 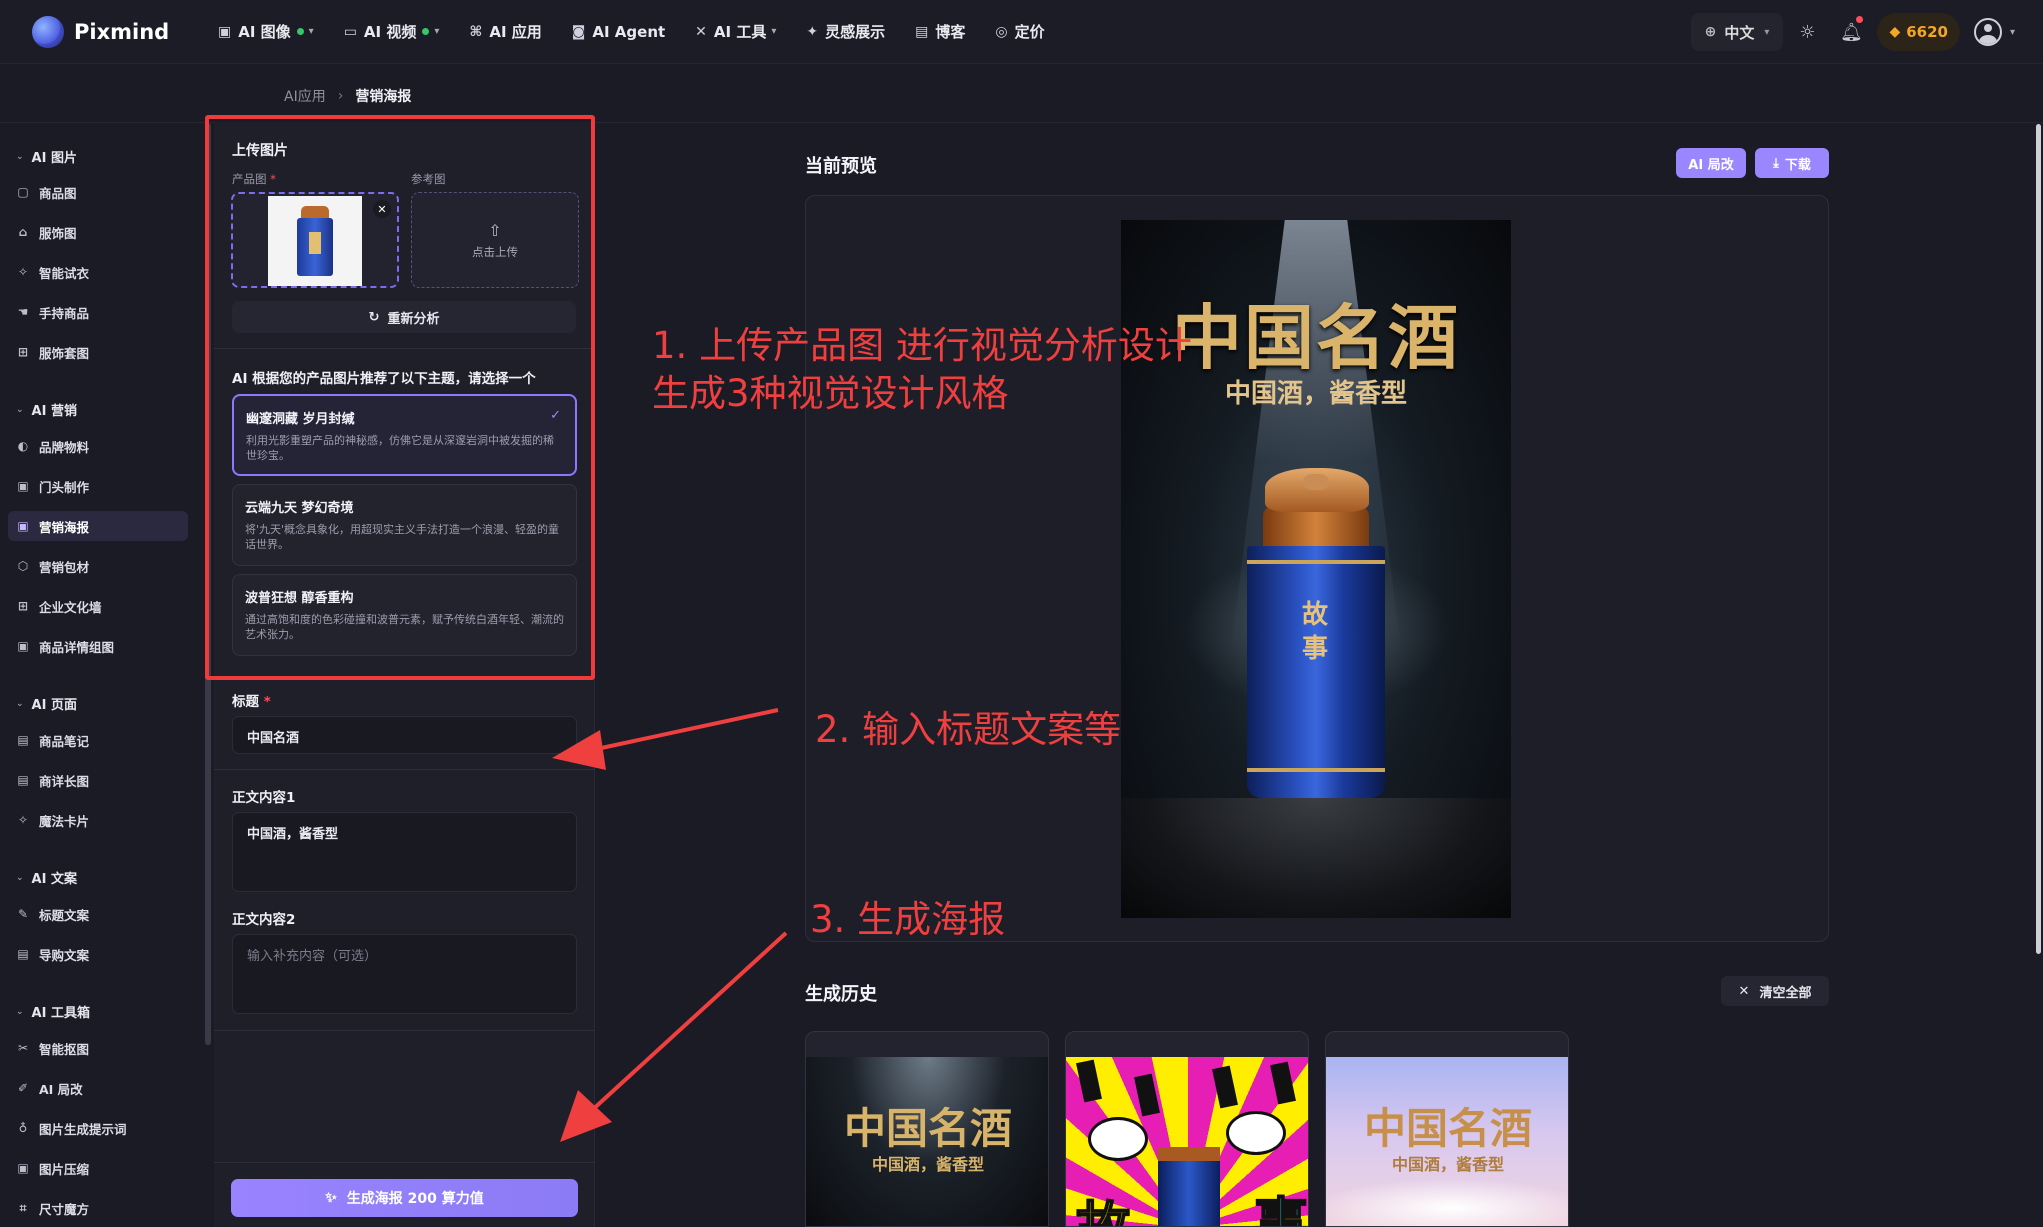 I want to click on sidebar-item-magic-card: ✧ 魔法卡片, so click(x=98, y=820).